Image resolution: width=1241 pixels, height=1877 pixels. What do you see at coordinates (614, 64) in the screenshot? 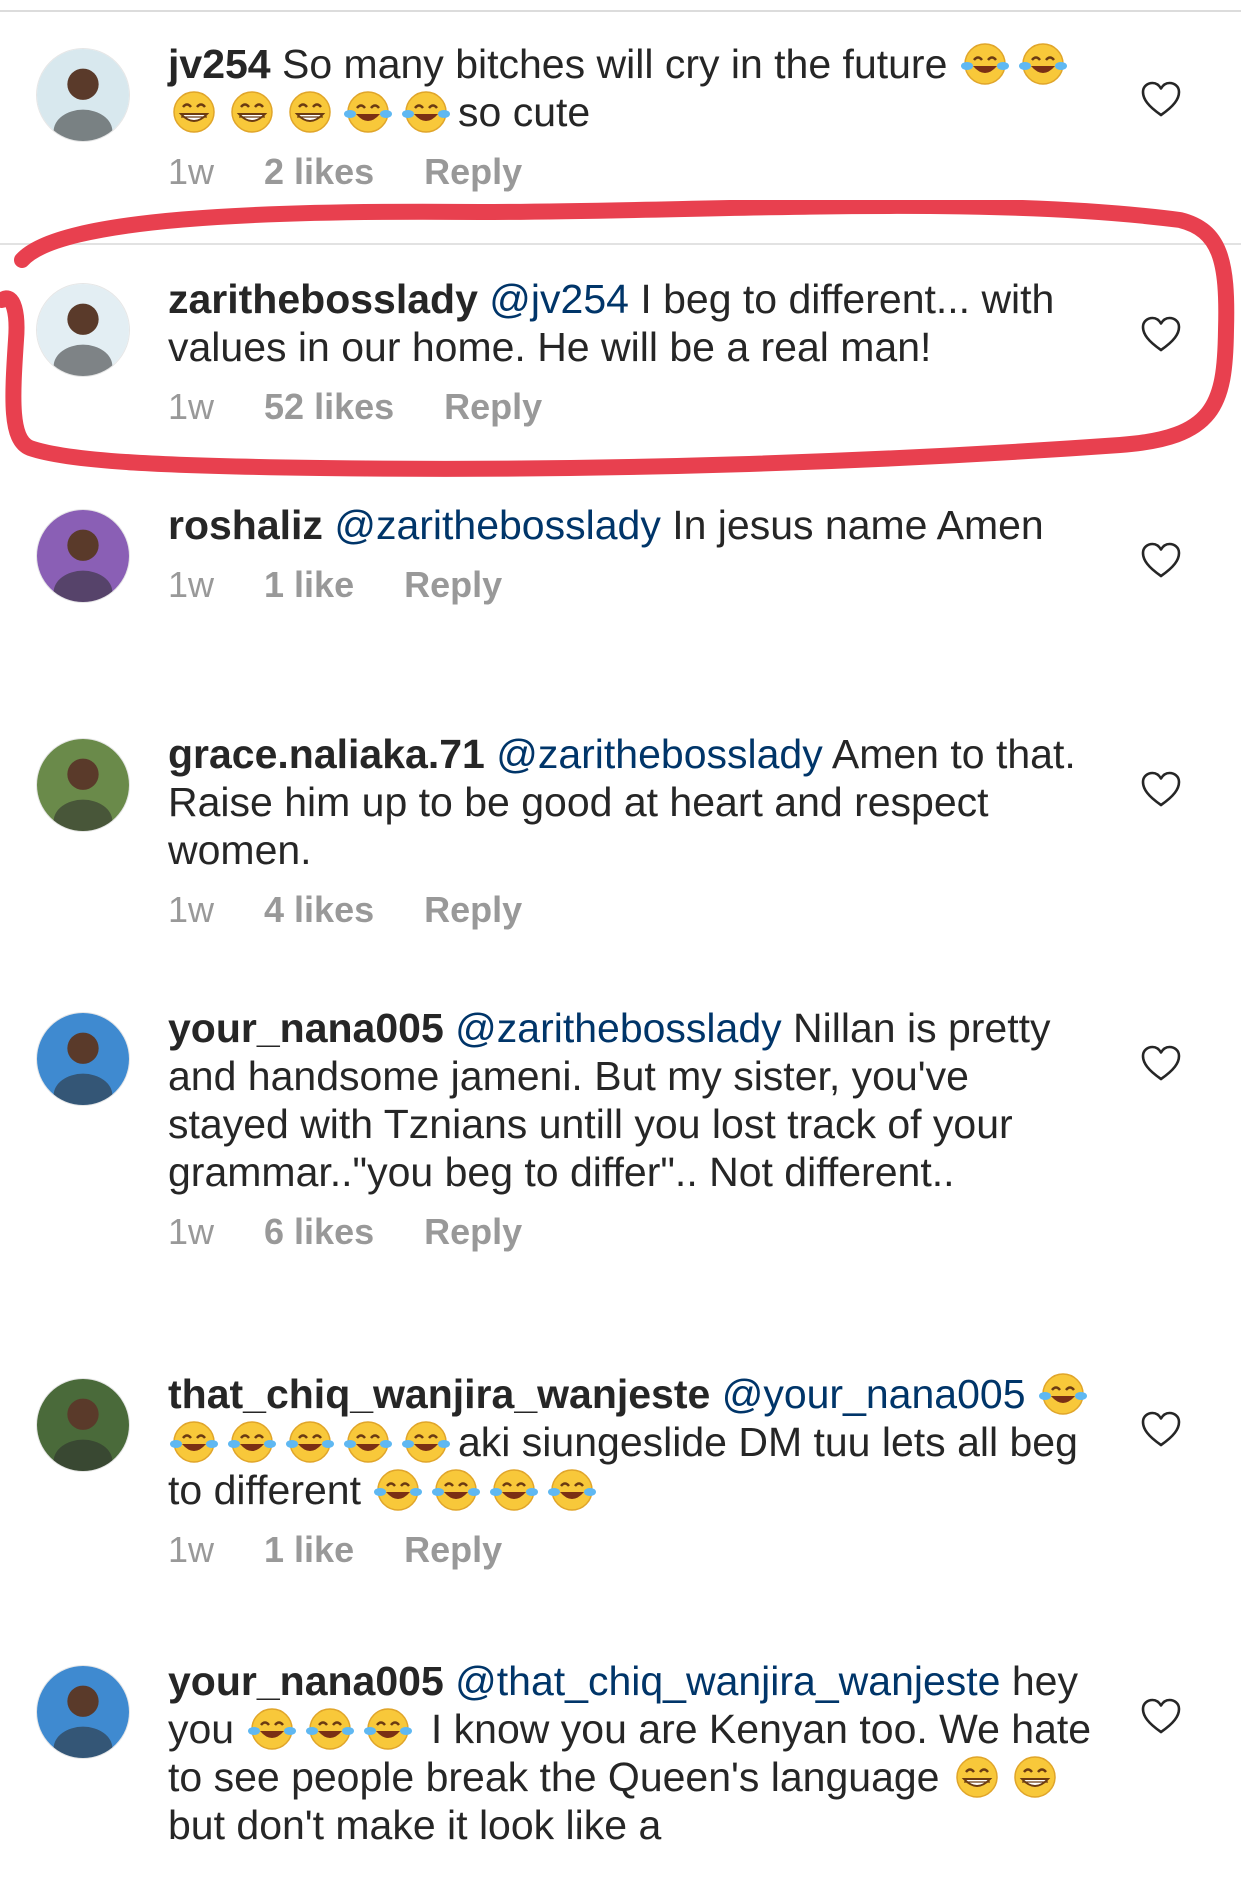
I see `comment-body-text: So many bitches will cry in the future` at bounding box center [614, 64].